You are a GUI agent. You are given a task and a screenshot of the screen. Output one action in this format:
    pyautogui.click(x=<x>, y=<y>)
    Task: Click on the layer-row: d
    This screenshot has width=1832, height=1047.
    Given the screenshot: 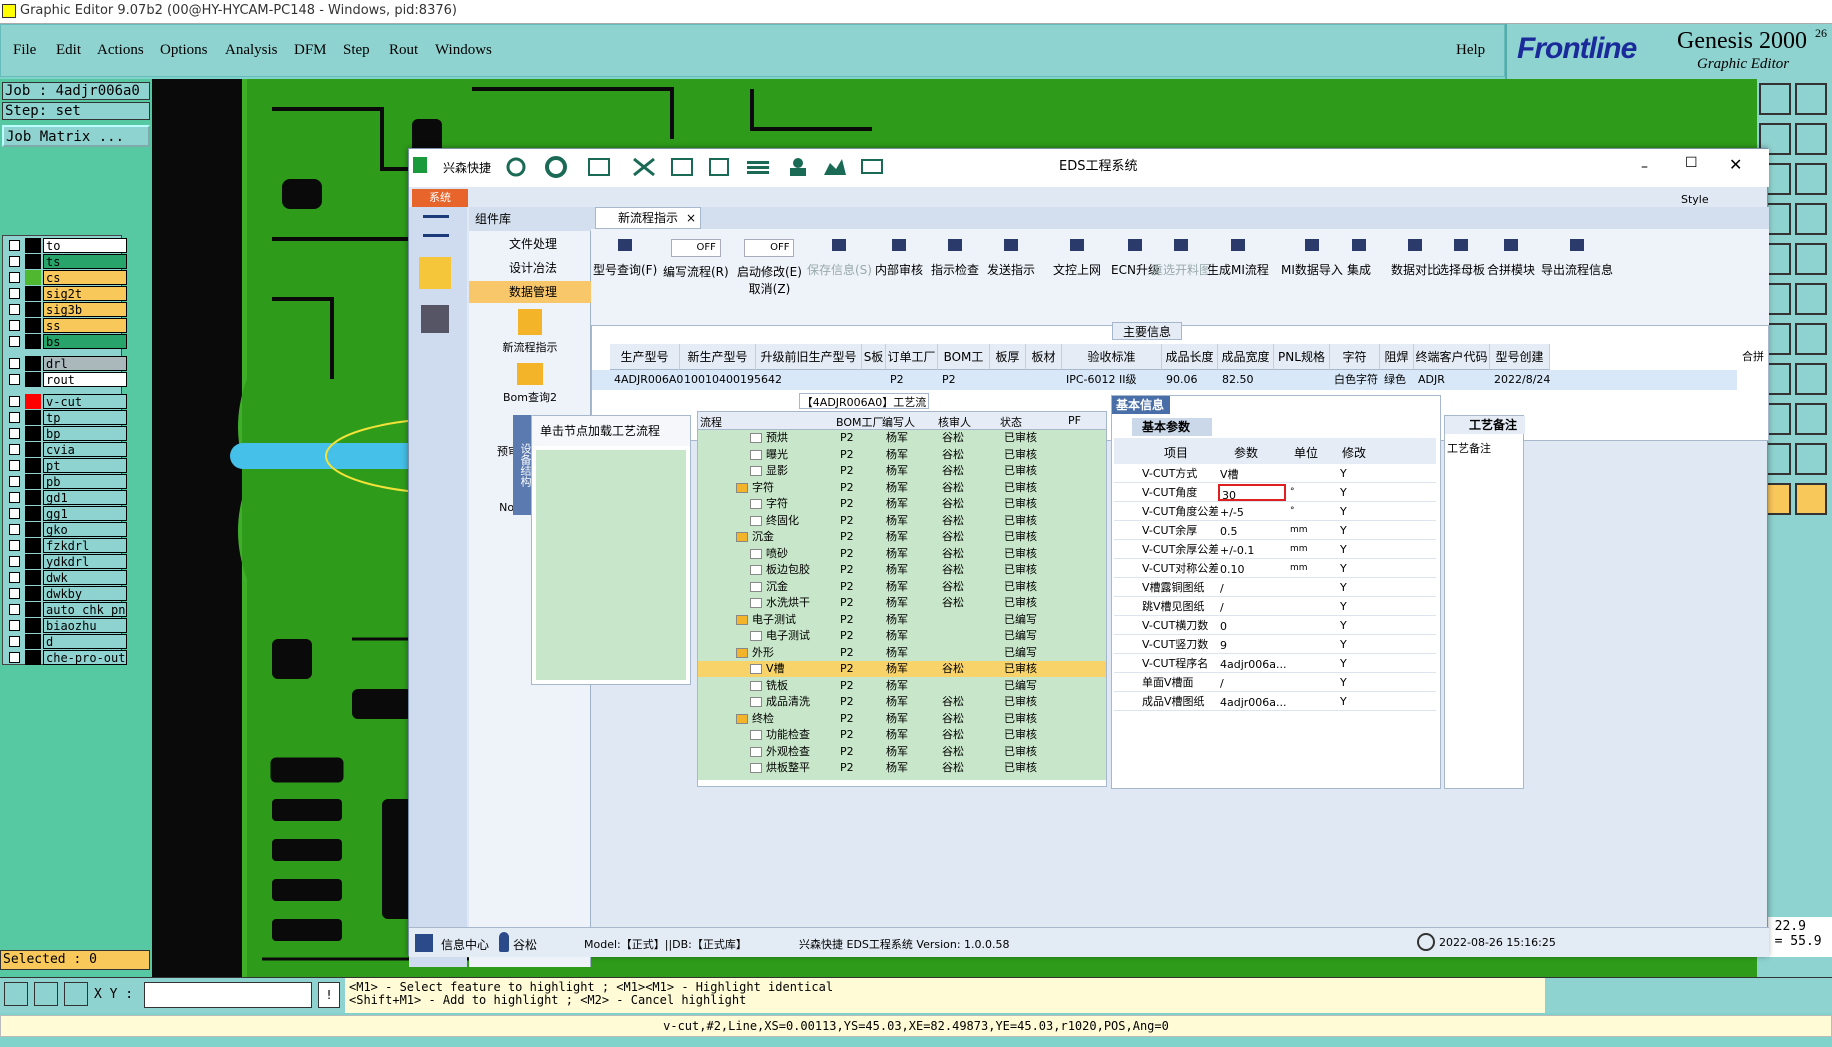 What is the action you would take?
    pyautogui.click(x=67, y=641)
    